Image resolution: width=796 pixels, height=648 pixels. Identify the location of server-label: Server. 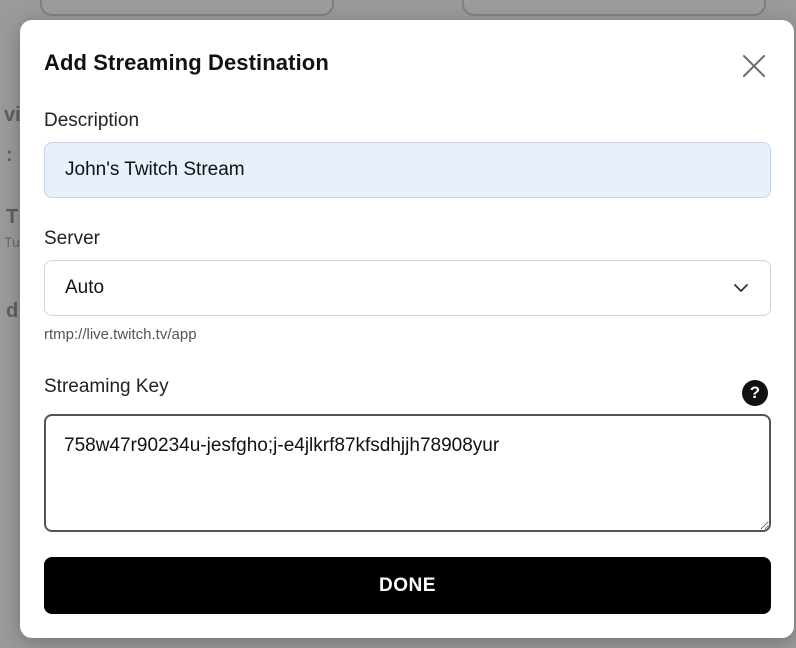
(72, 238).